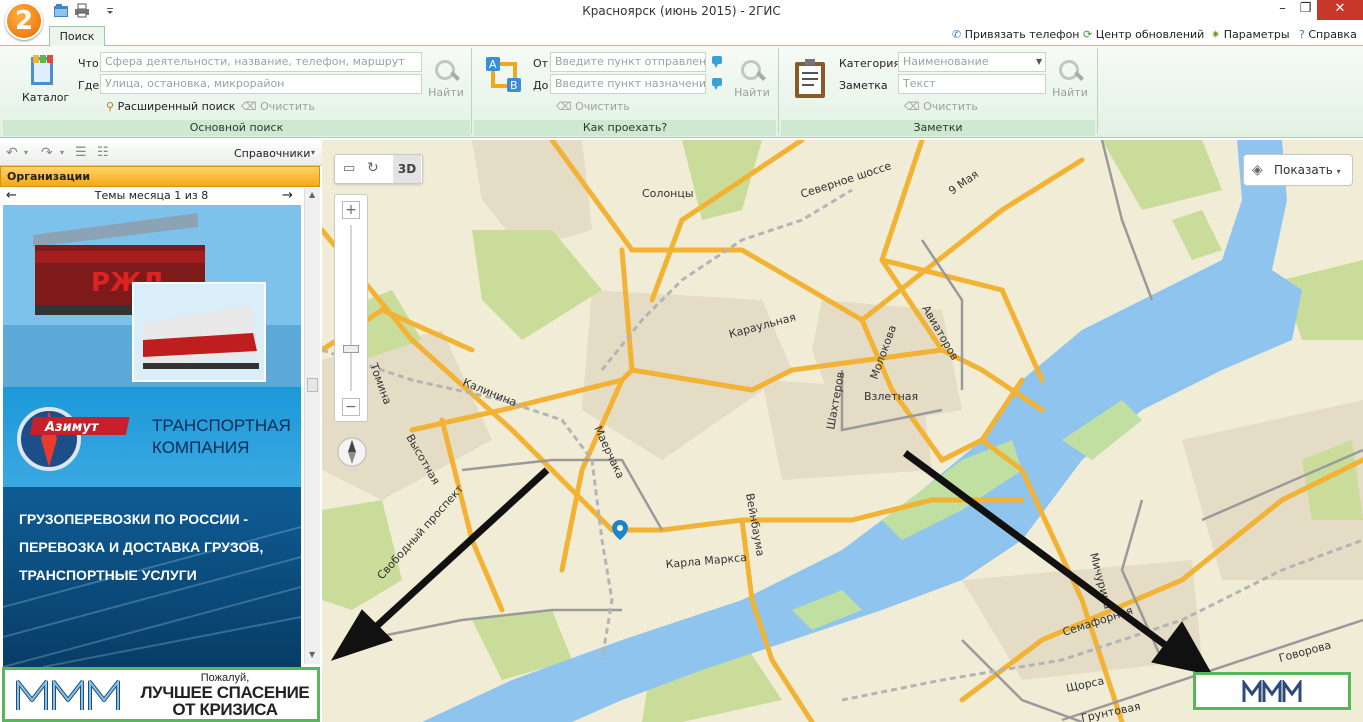 The height and width of the screenshot is (722, 1363). I want to click on zoom-control: + −, so click(351, 308).